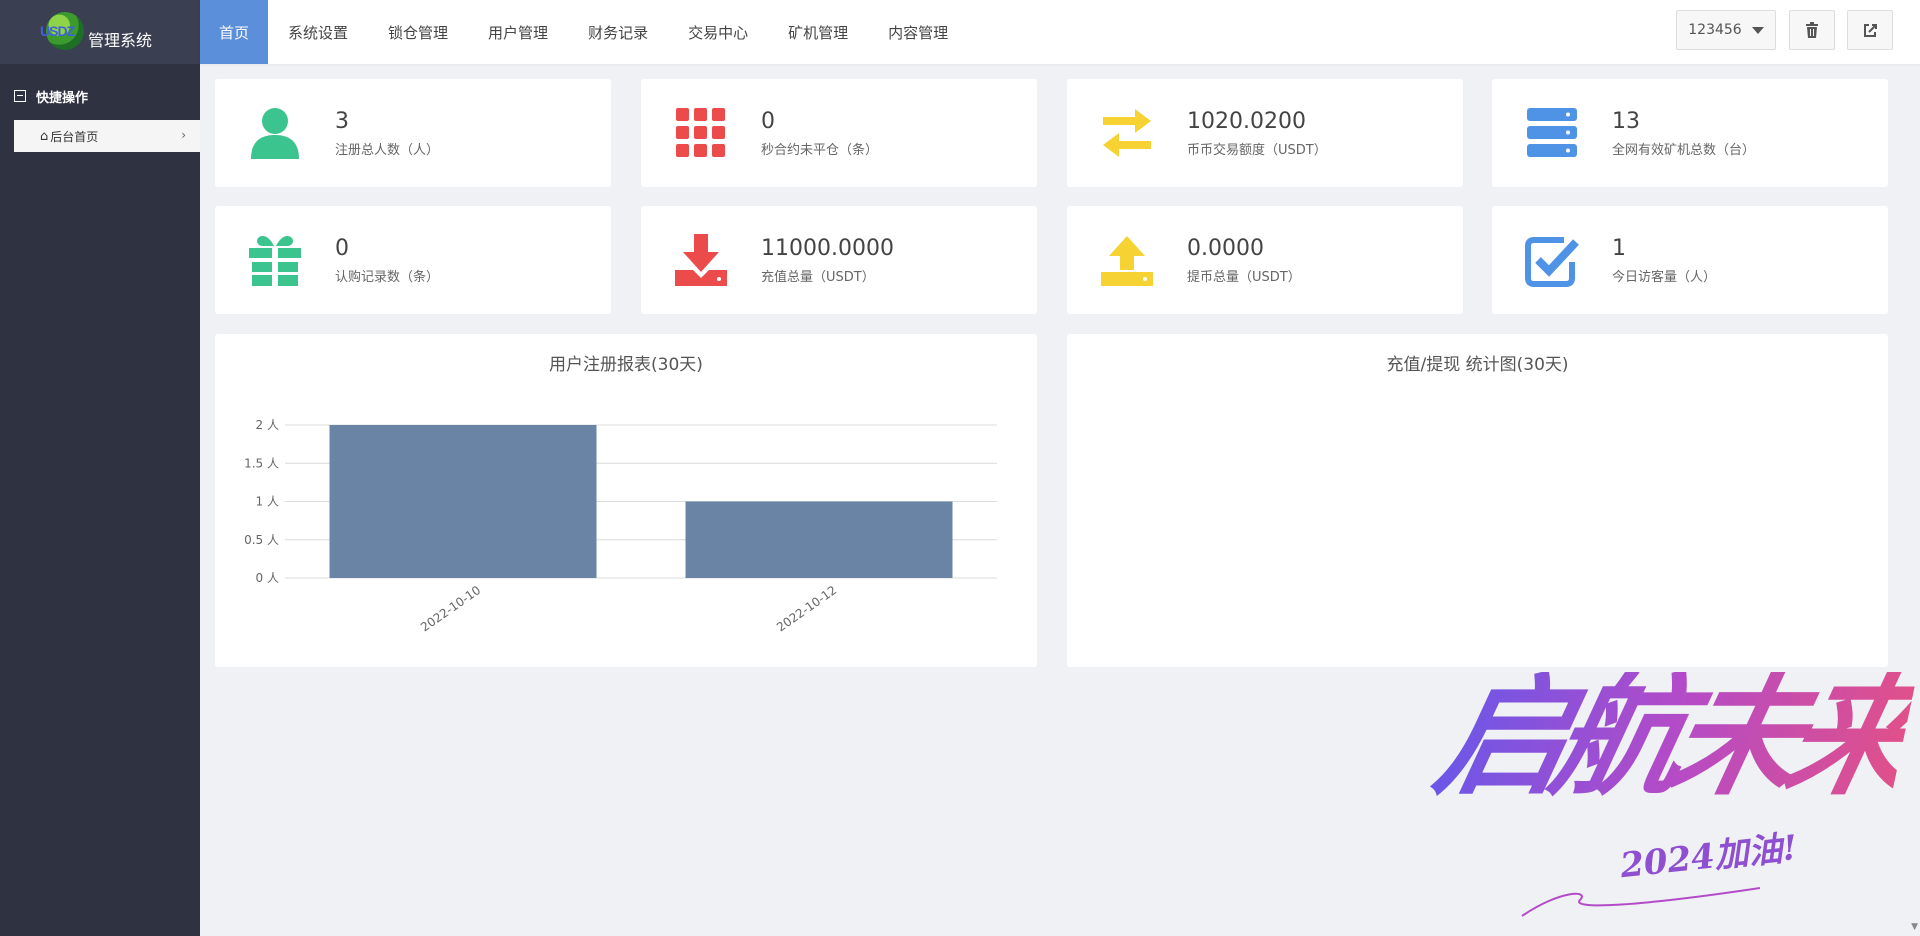 The image size is (1920, 936). I want to click on stat-label: 认购记录数（条）, so click(387, 277).